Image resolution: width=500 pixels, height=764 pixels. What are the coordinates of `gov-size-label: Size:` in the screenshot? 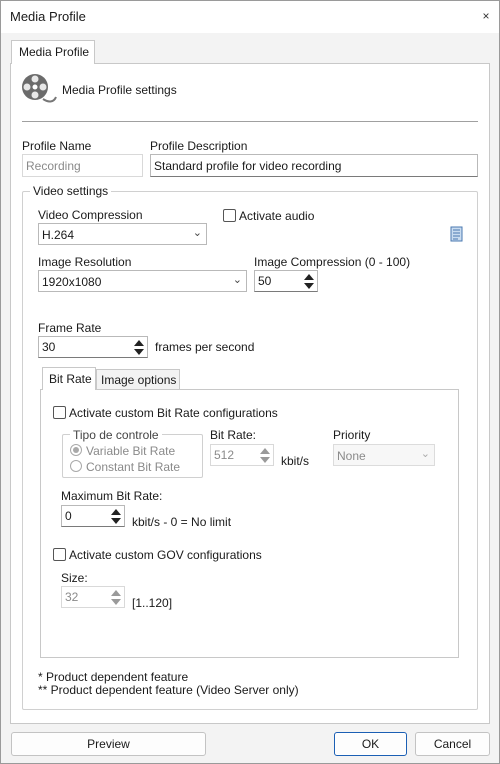 It's located at (74, 578).